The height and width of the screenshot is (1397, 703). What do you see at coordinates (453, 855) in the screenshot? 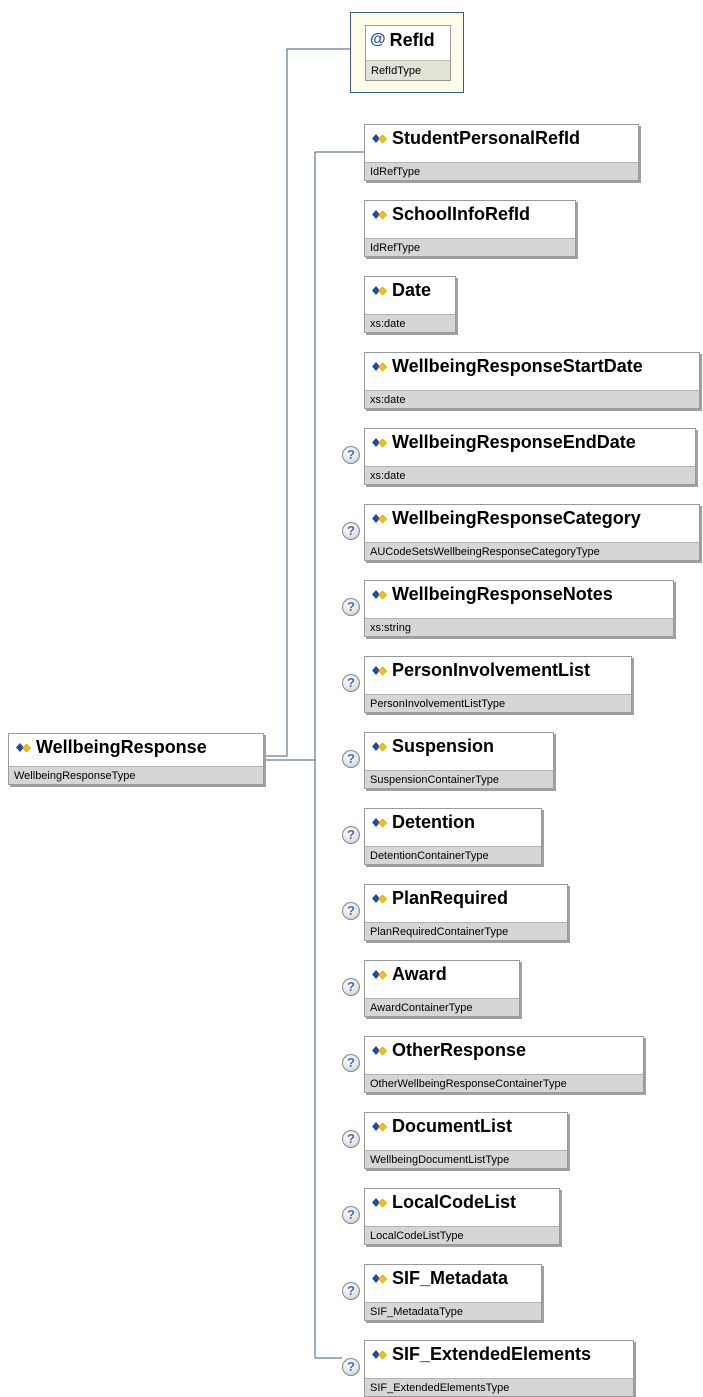
I see `element-type: DetentionContainerType` at bounding box center [453, 855].